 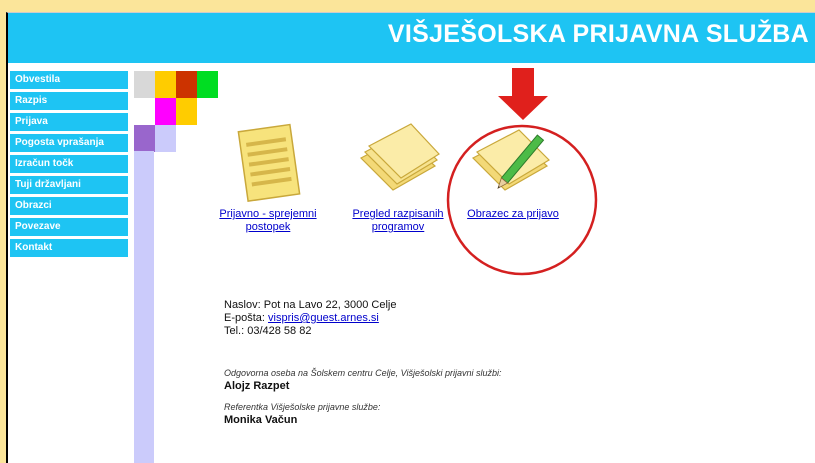 I want to click on link-prijavno-sprejemni-line1: Prijavno - sprejemni, so click(x=268, y=214).